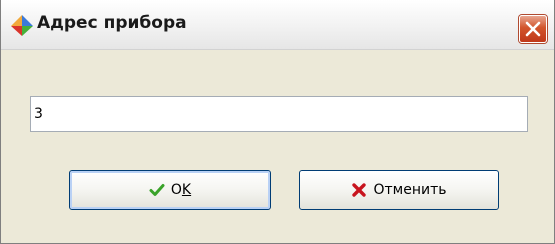 The height and width of the screenshot is (244, 555). I want to click on cross-icon, so click(359, 190).